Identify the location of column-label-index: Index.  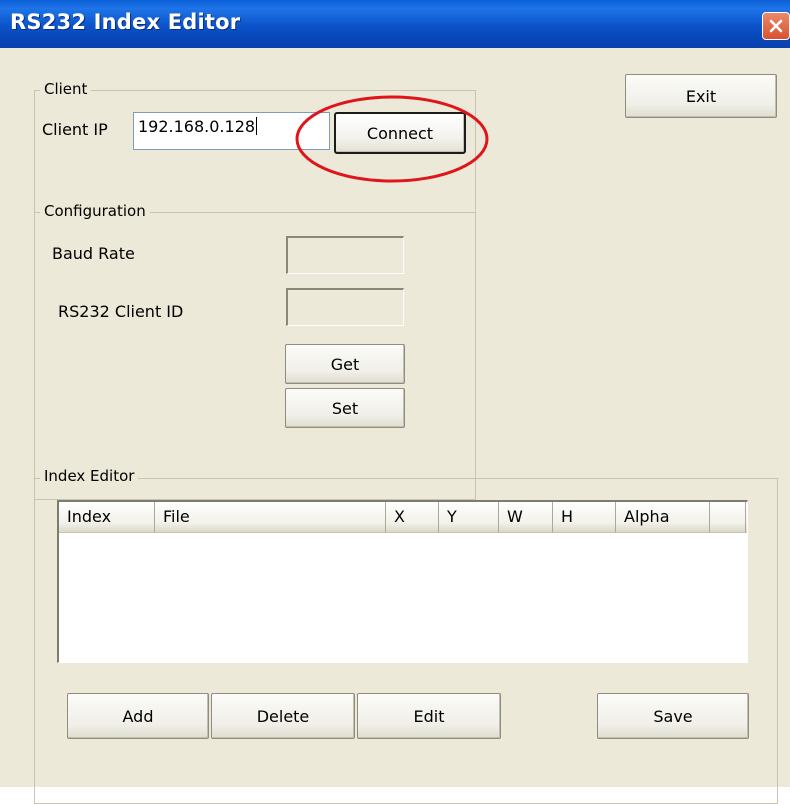
(89, 516).